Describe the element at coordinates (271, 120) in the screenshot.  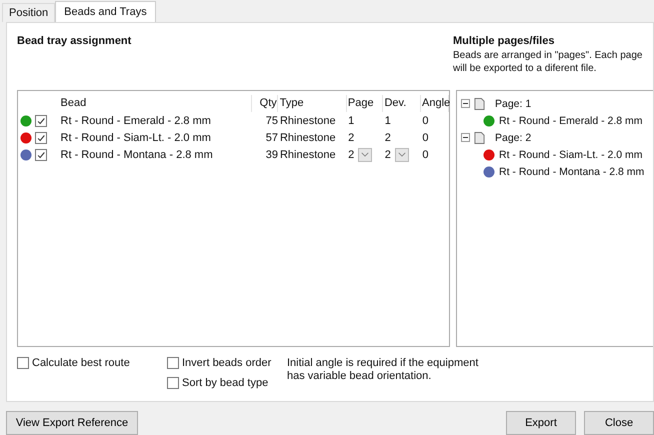
I see `table-cell-text: 75` at that location.